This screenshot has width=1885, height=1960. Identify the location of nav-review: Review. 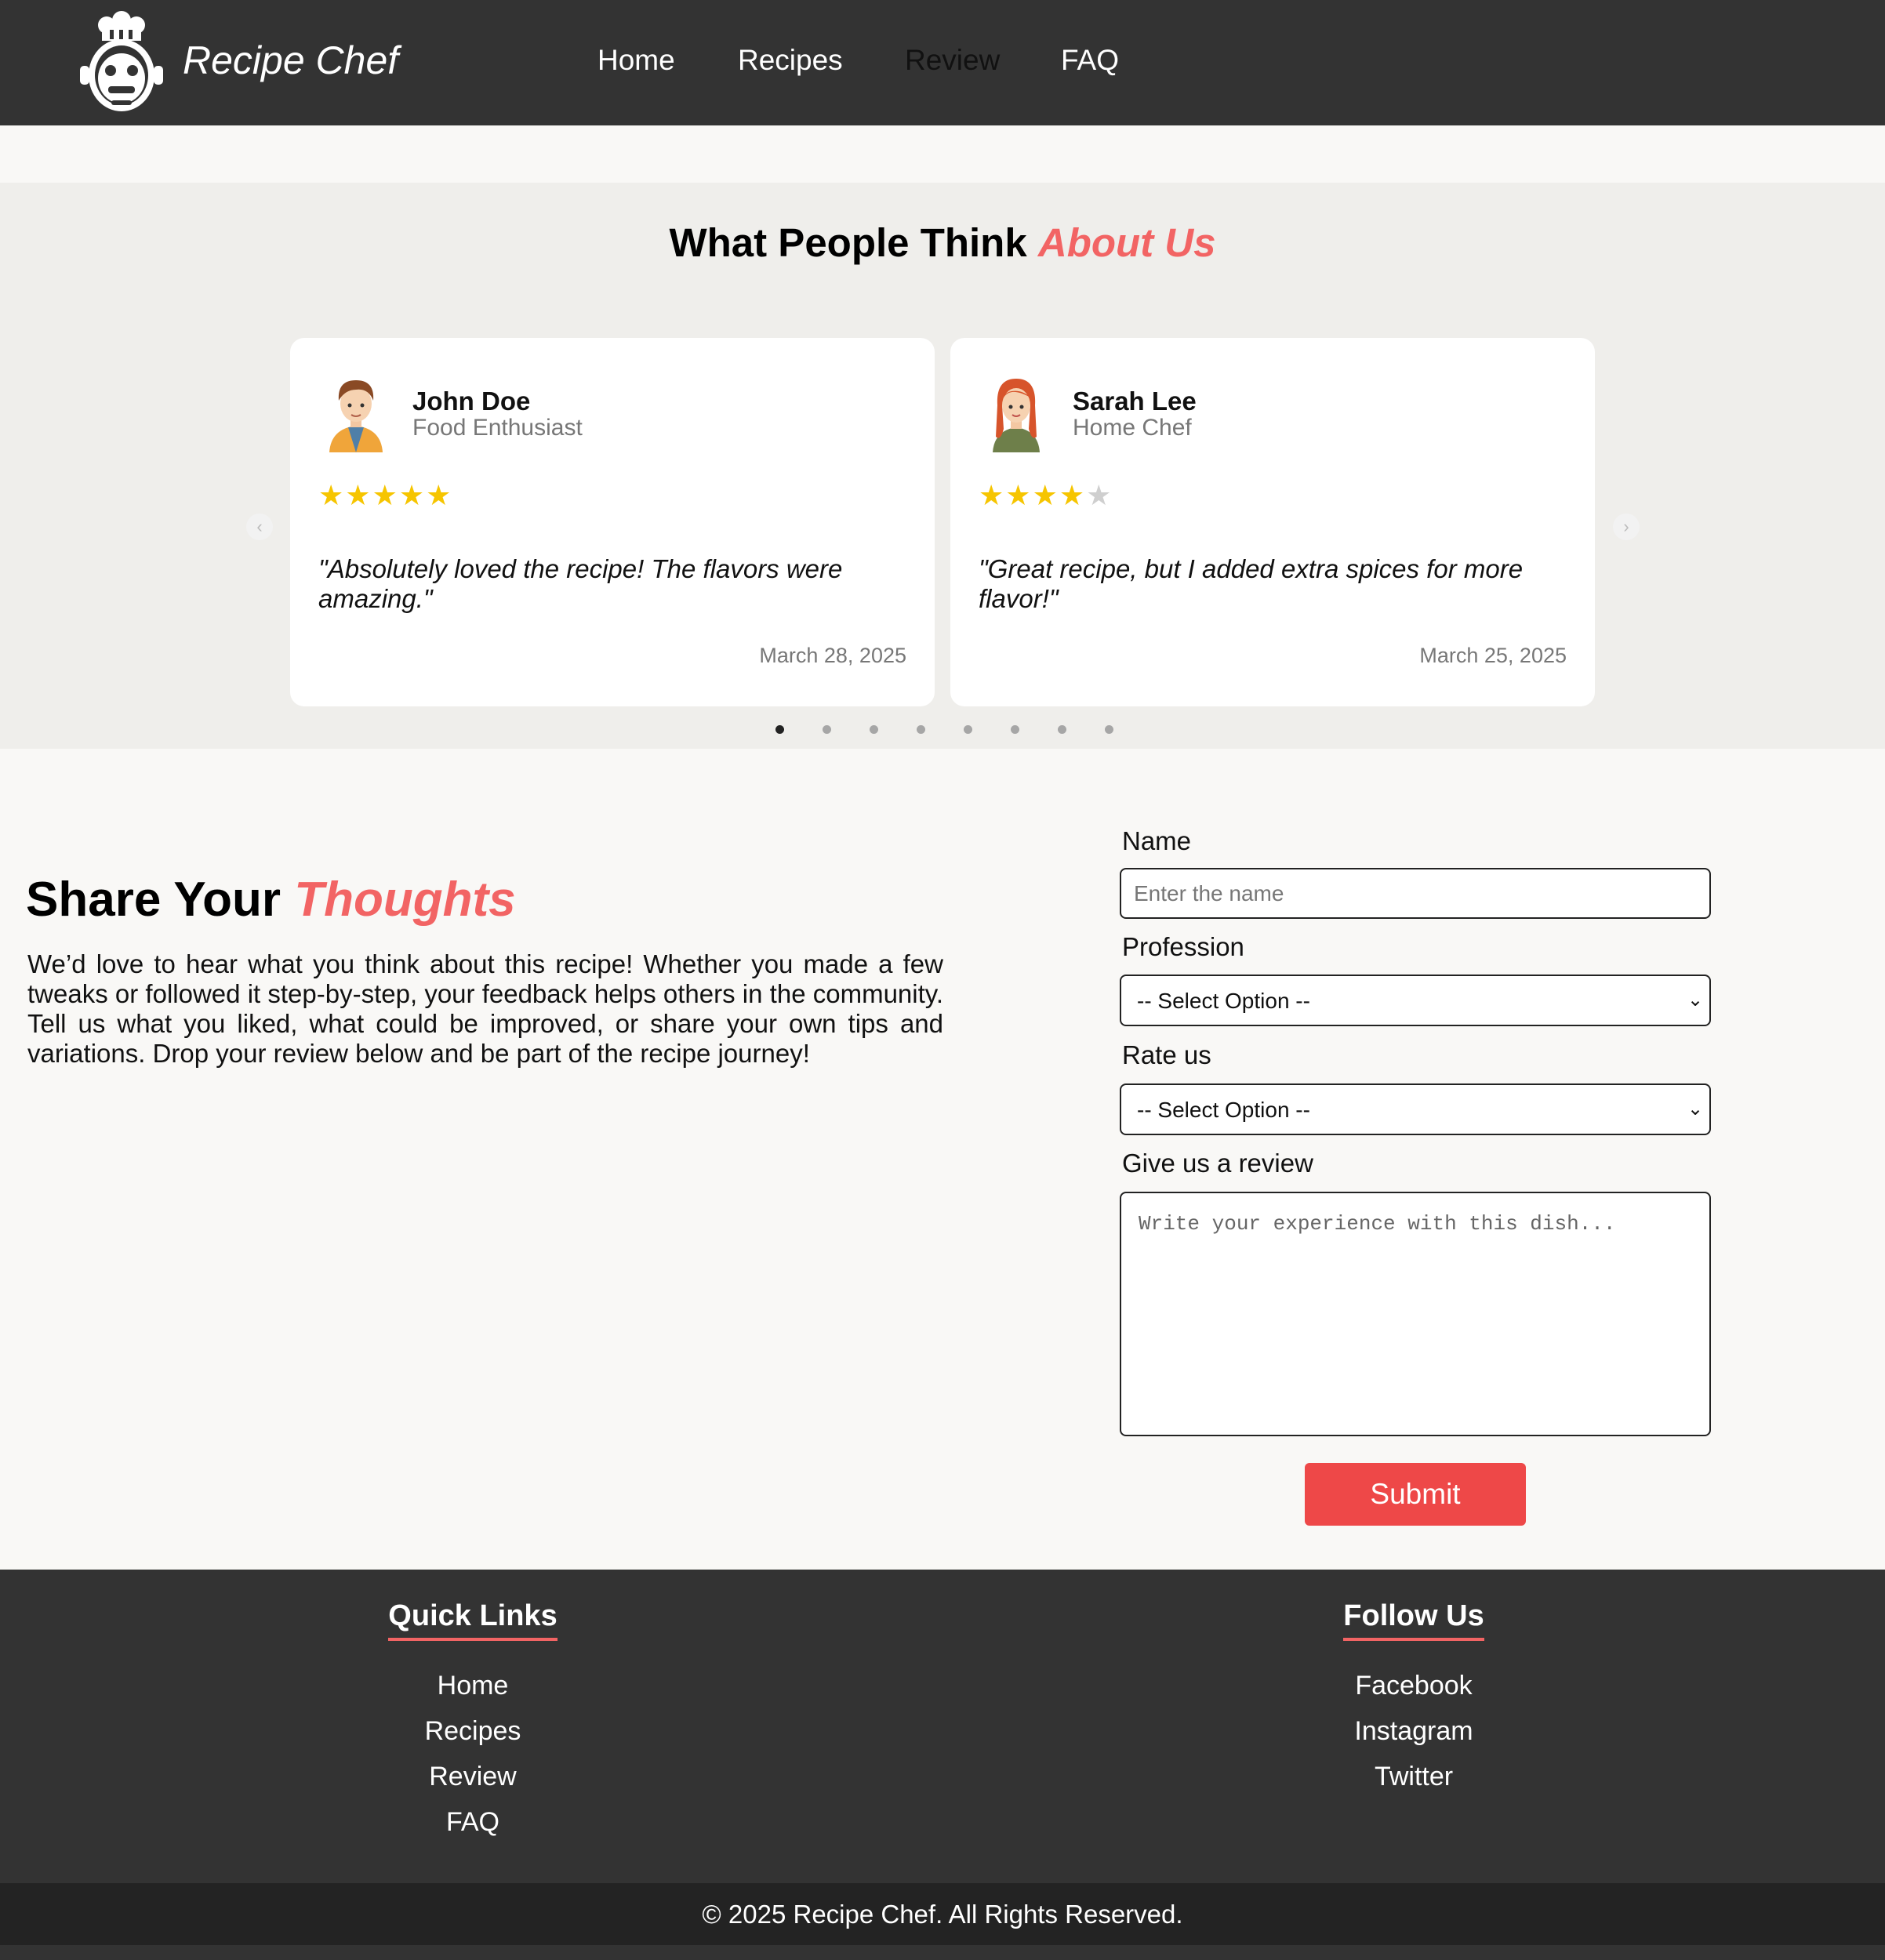
(952, 61).